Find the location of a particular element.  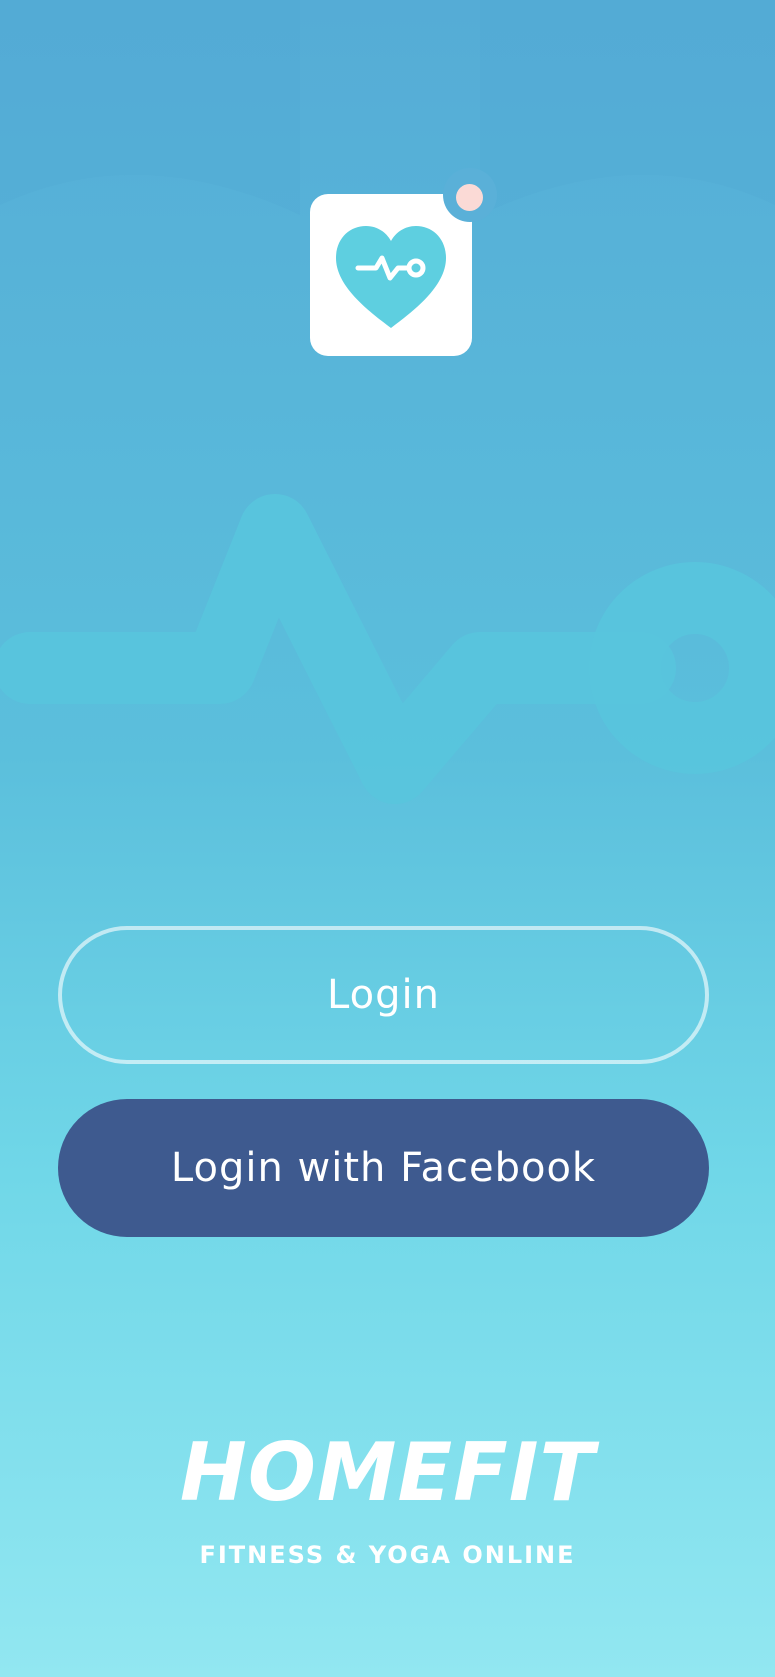

heart-pulse-icon is located at coordinates (391, 277).